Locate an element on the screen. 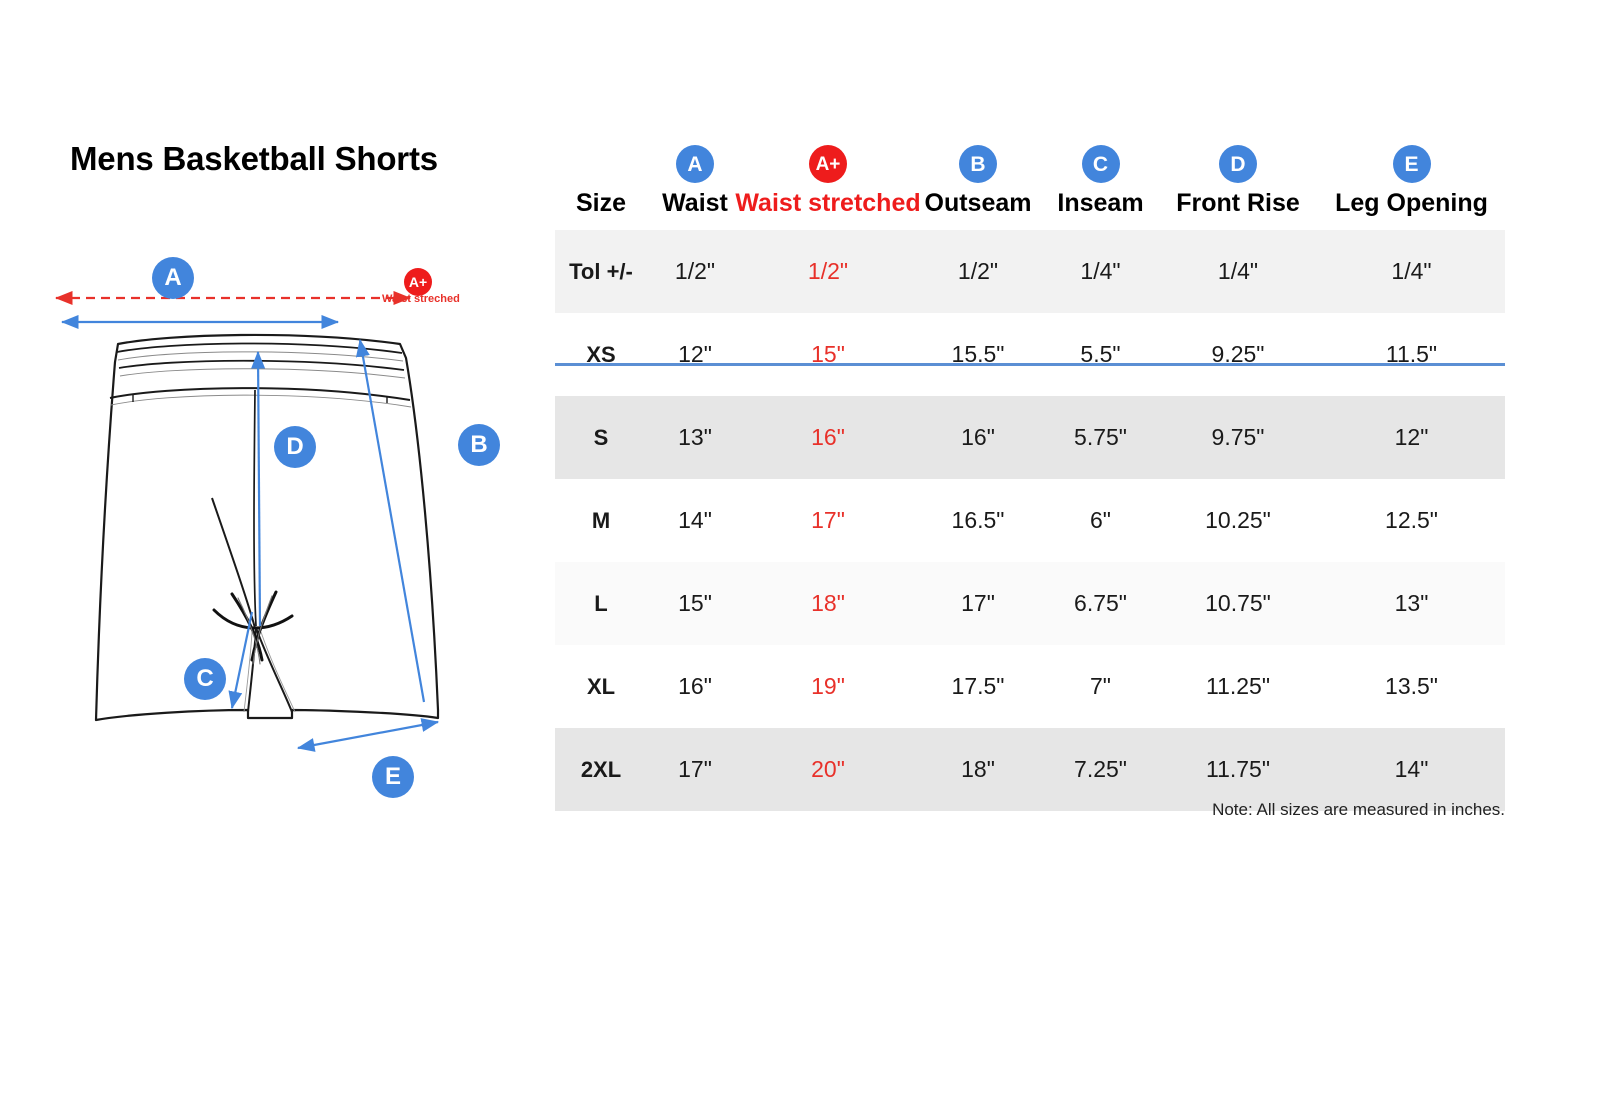 The height and width of the screenshot is (1107, 1600). cell-outseam: 17.5" is located at coordinates (978, 686).